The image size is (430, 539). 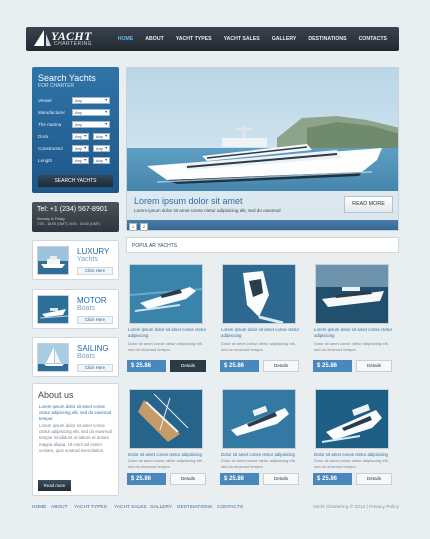 What do you see at coordinates (75, 260) in the screenshot?
I see `category-luxury-yachts: LUXURY Yachts Click Here` at bounding box center [75, 260].